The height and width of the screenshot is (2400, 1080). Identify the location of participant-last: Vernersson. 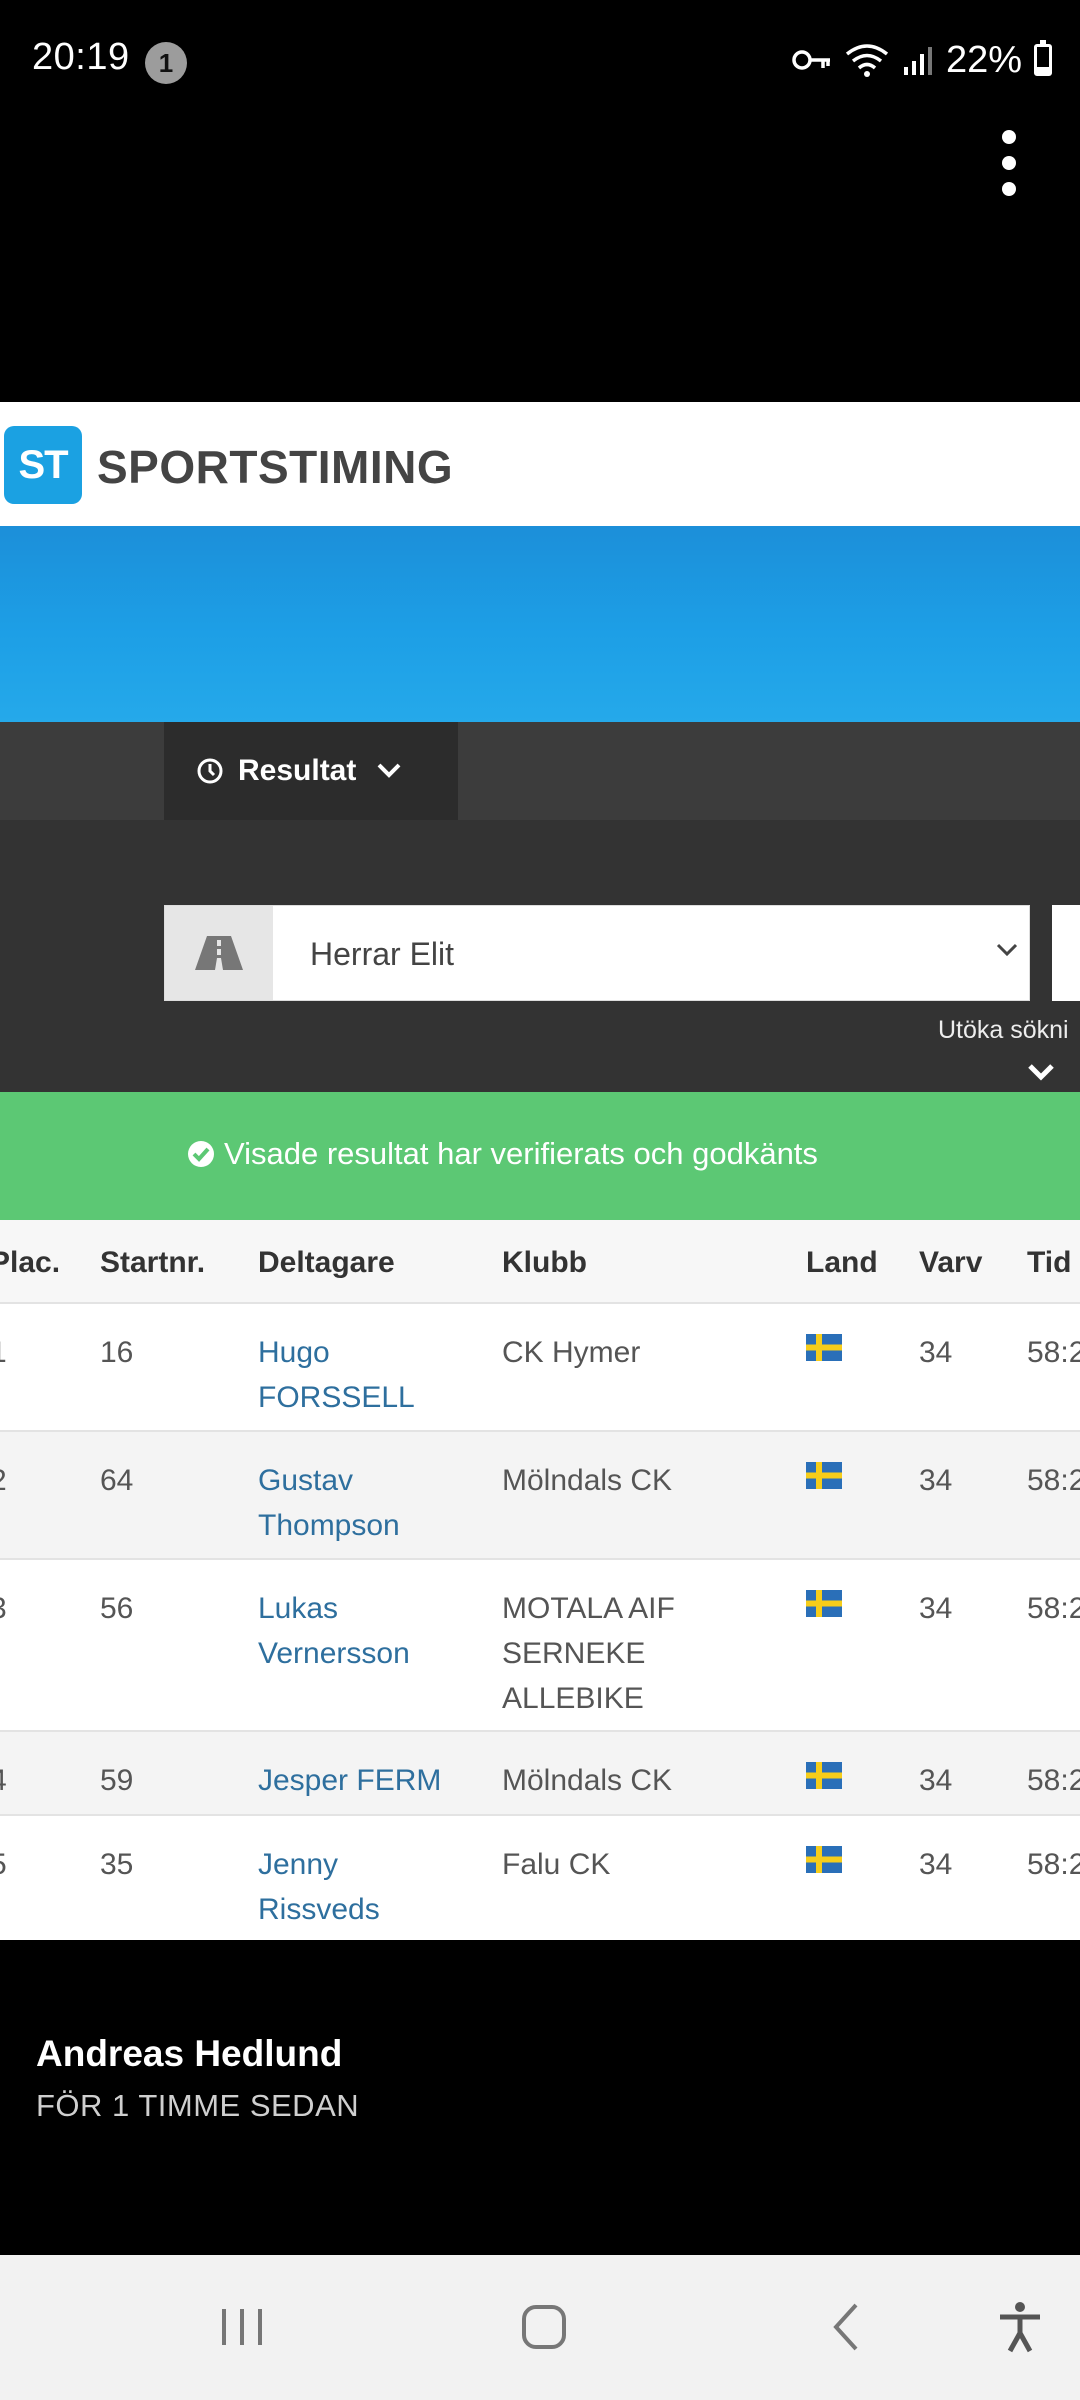
(334, 1653).